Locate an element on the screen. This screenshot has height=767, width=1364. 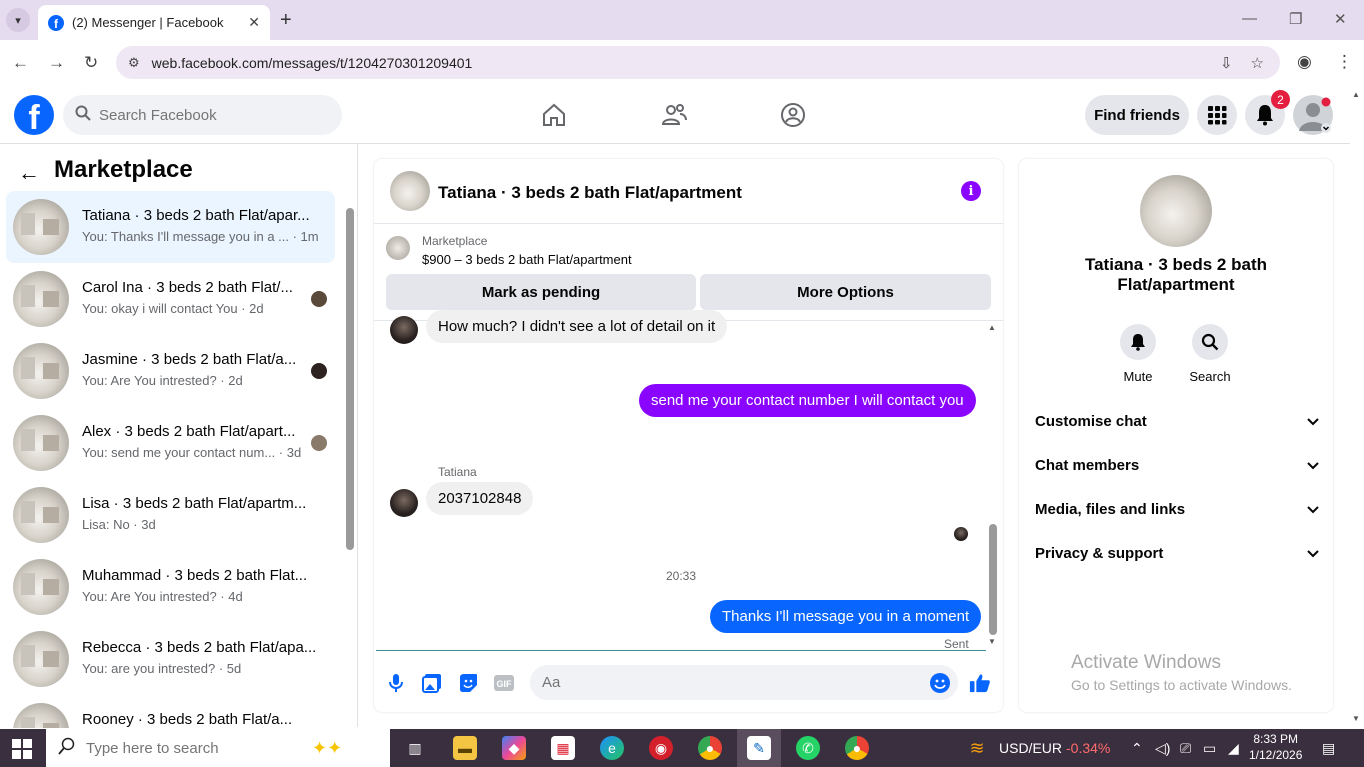
profile-icon: ◉ is located at coordinates (1304, 62).